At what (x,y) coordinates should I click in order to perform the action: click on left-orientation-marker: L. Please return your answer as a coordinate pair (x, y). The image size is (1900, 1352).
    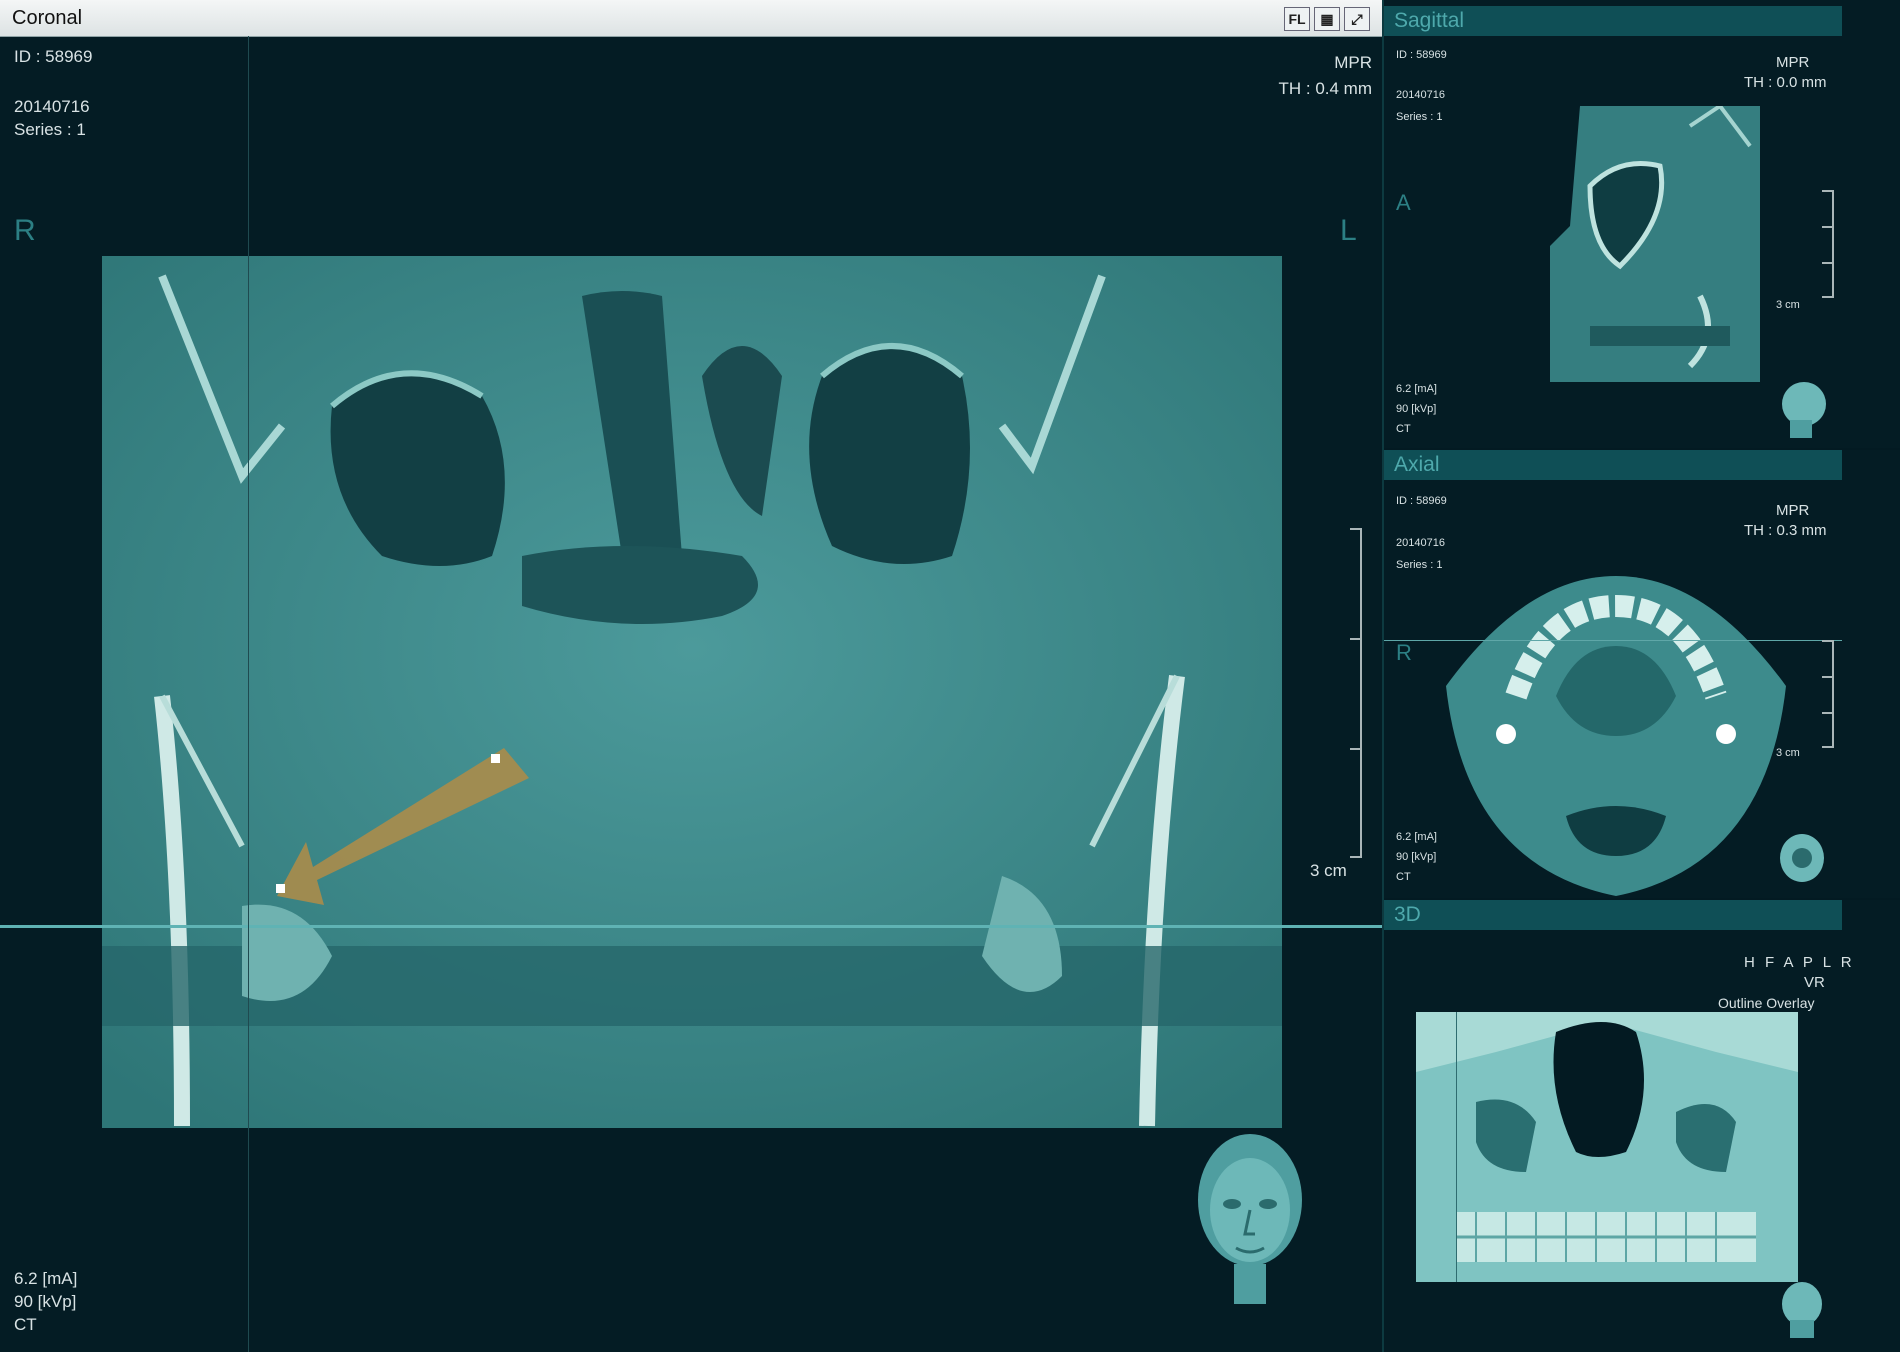
    Looking at the image, I should click on (1348, 231).